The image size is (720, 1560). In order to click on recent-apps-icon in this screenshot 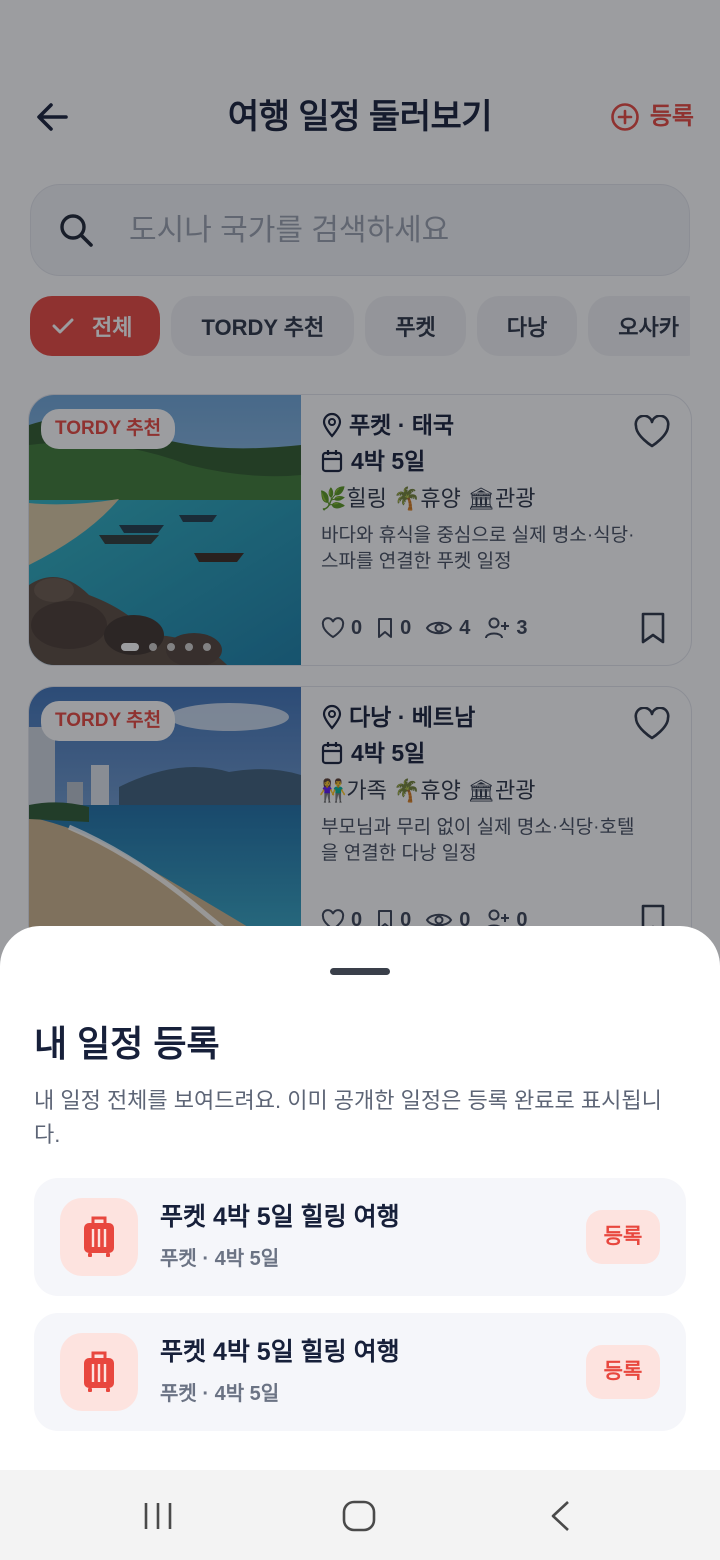, I will do `click(158, 1516)`.